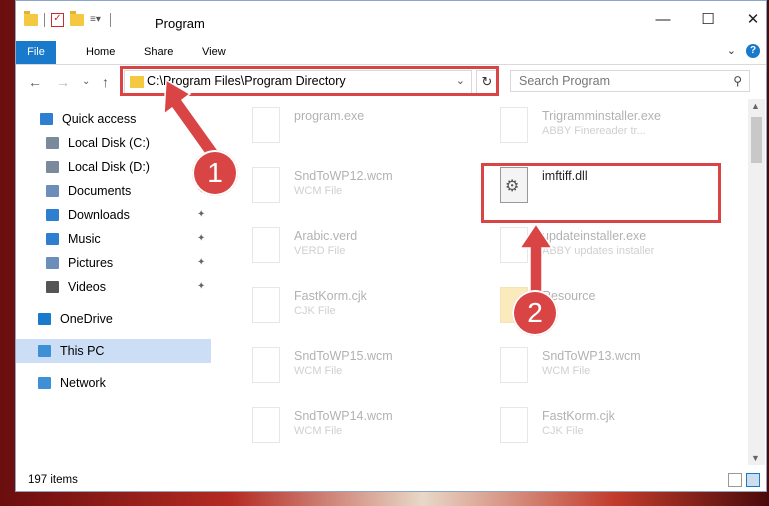 The width and height of the screenshot is (769, 506). What do you see at coordinates (391, 481) in the screenshot?
I see `status-bar: 197 items` at bounding box center [391, 481].